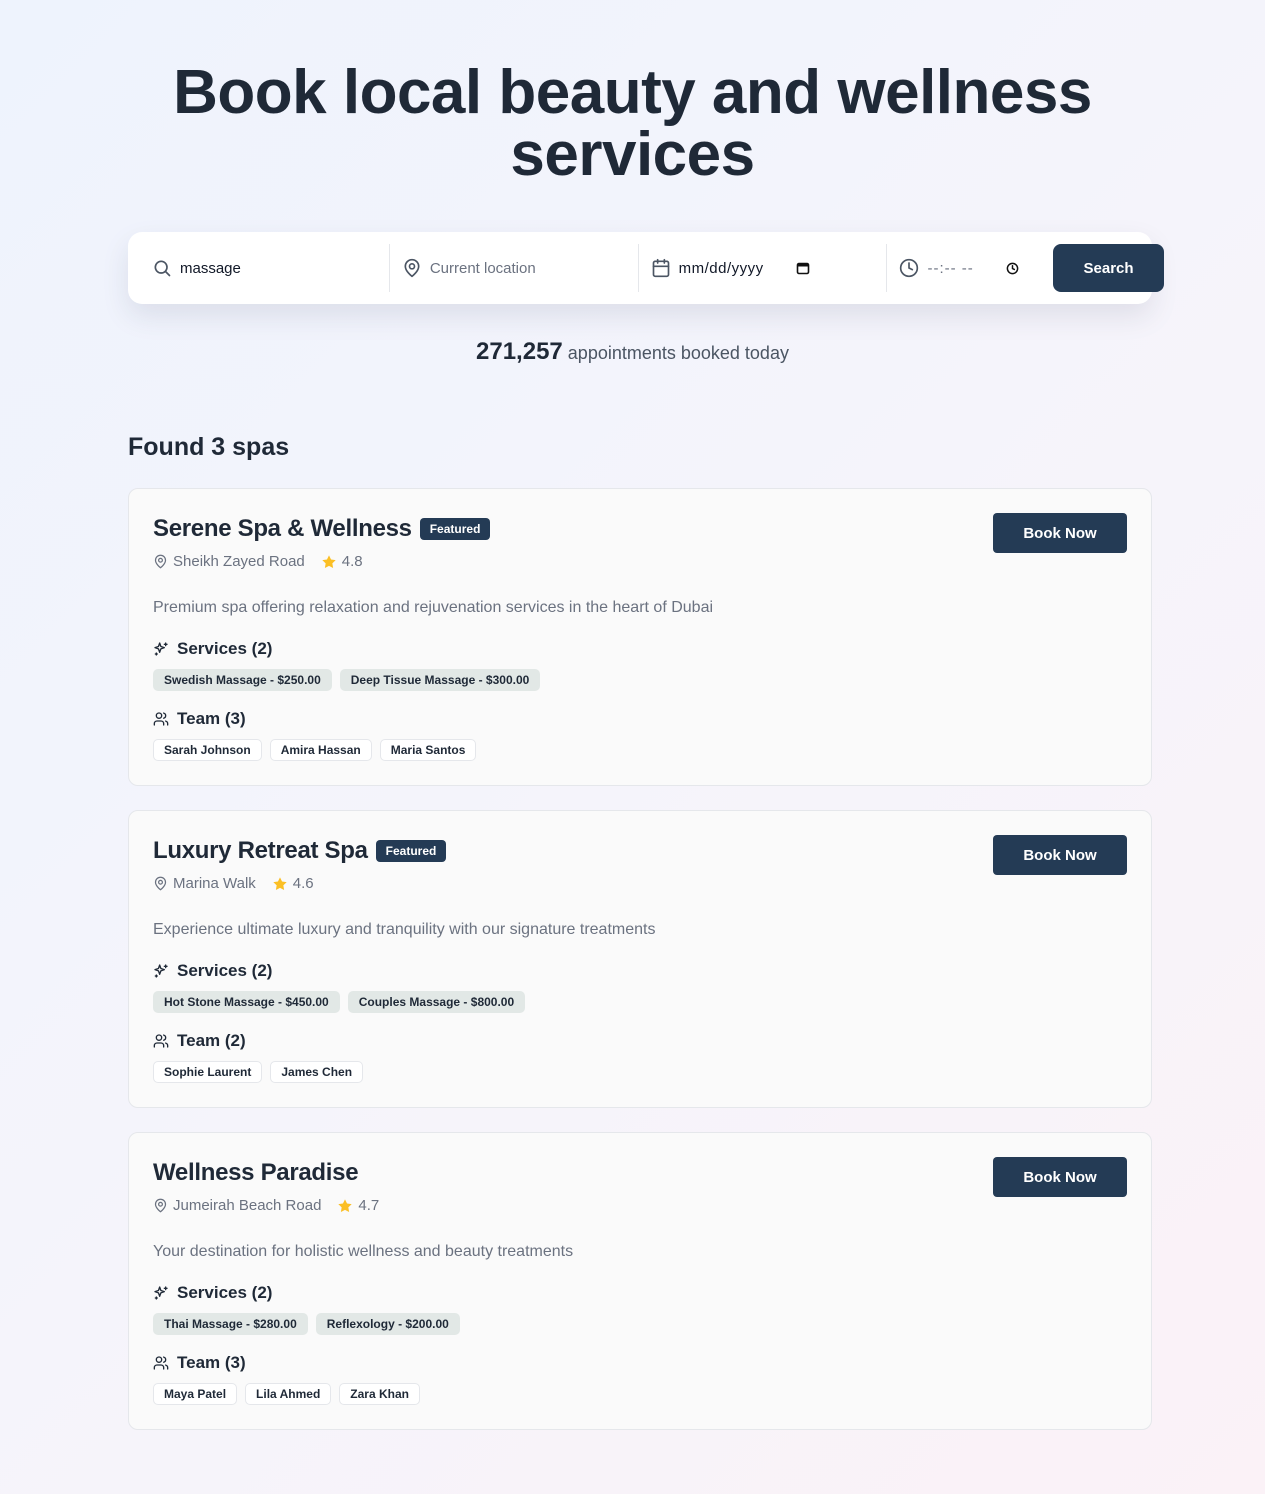  I want to click on booking-stats: 271,257 appointments booked today, so click(632, 352).